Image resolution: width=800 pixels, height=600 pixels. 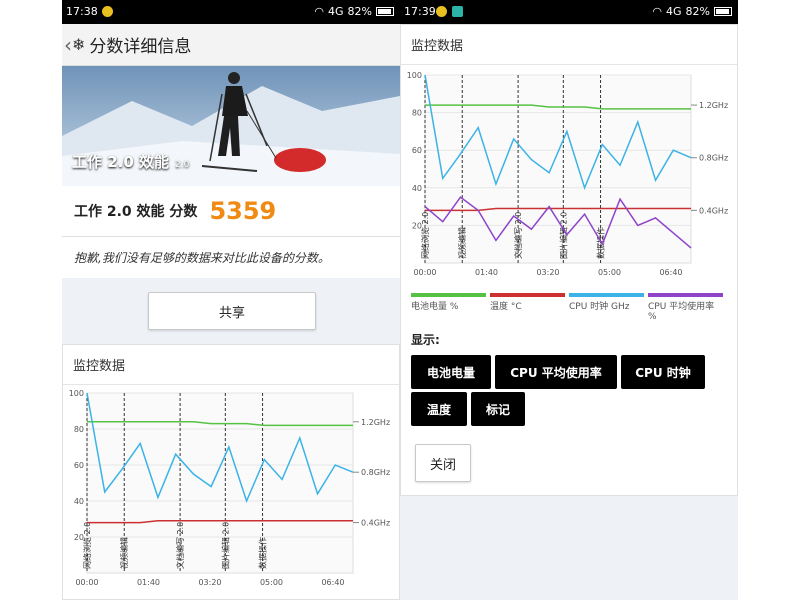 What do you see at coordinates (681, 312) in the screenshot?
I see `legend-label: CPU 平均使用率 %` at bounding box center [681, 312].